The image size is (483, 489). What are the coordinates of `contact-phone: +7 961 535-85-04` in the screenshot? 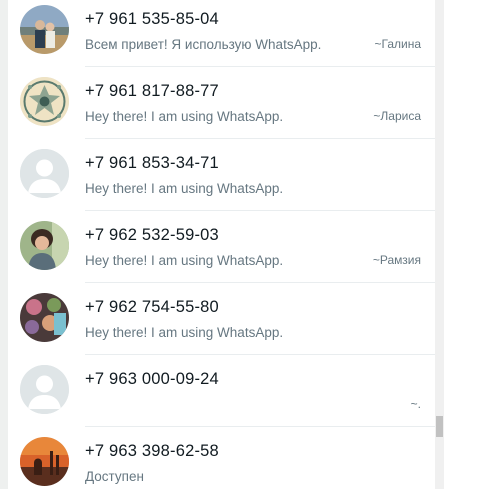 It's located at (152, 19).